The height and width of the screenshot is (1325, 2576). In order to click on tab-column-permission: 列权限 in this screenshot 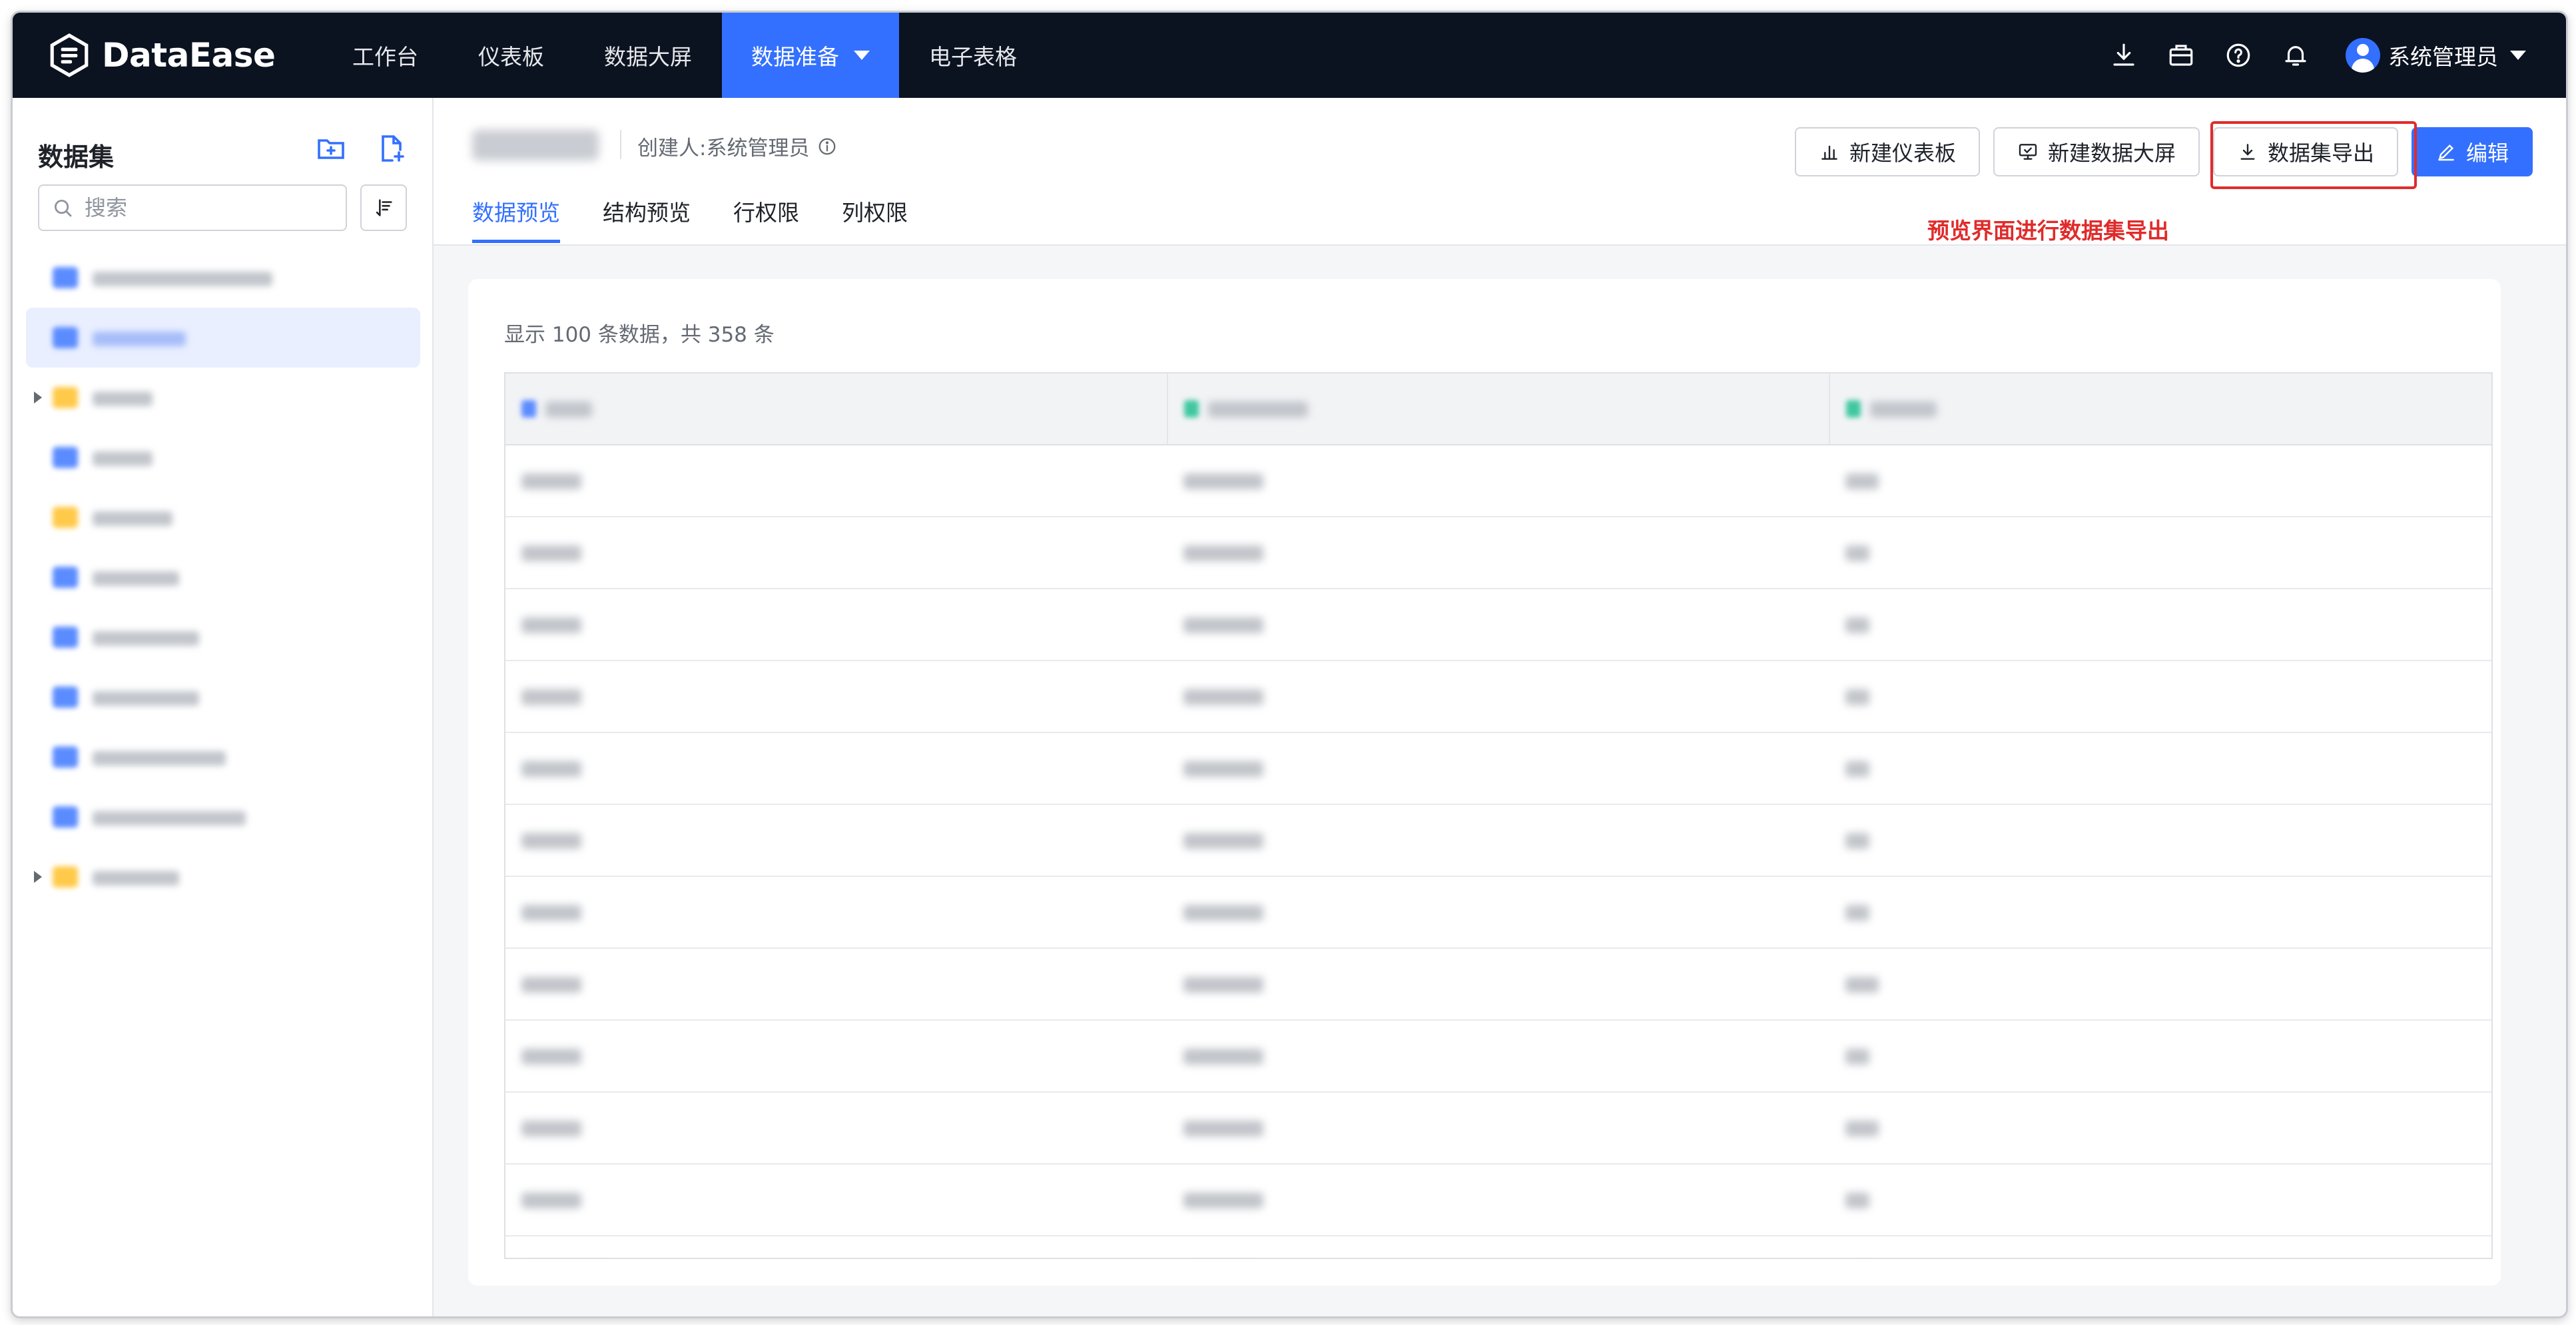, I will do `click(875, 219)`.